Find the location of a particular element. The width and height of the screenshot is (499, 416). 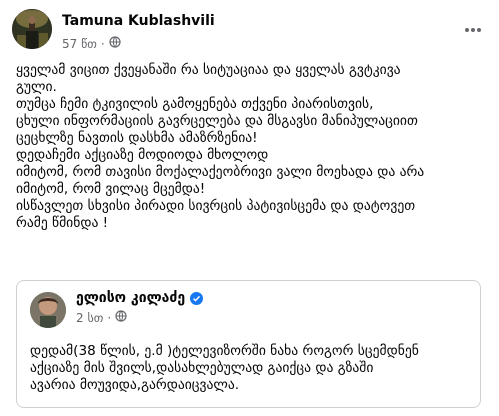

verified-badge-icon is located at coordinates (197, 298).